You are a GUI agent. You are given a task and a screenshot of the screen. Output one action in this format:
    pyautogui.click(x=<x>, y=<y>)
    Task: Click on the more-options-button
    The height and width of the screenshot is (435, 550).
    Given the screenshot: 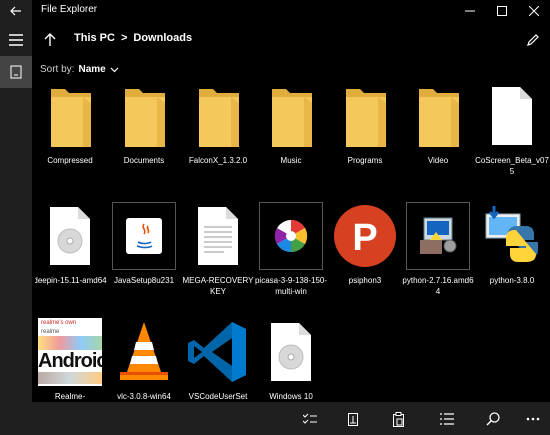 What is the action you would take?
    pyautogui.click(x=533, y=419)
    